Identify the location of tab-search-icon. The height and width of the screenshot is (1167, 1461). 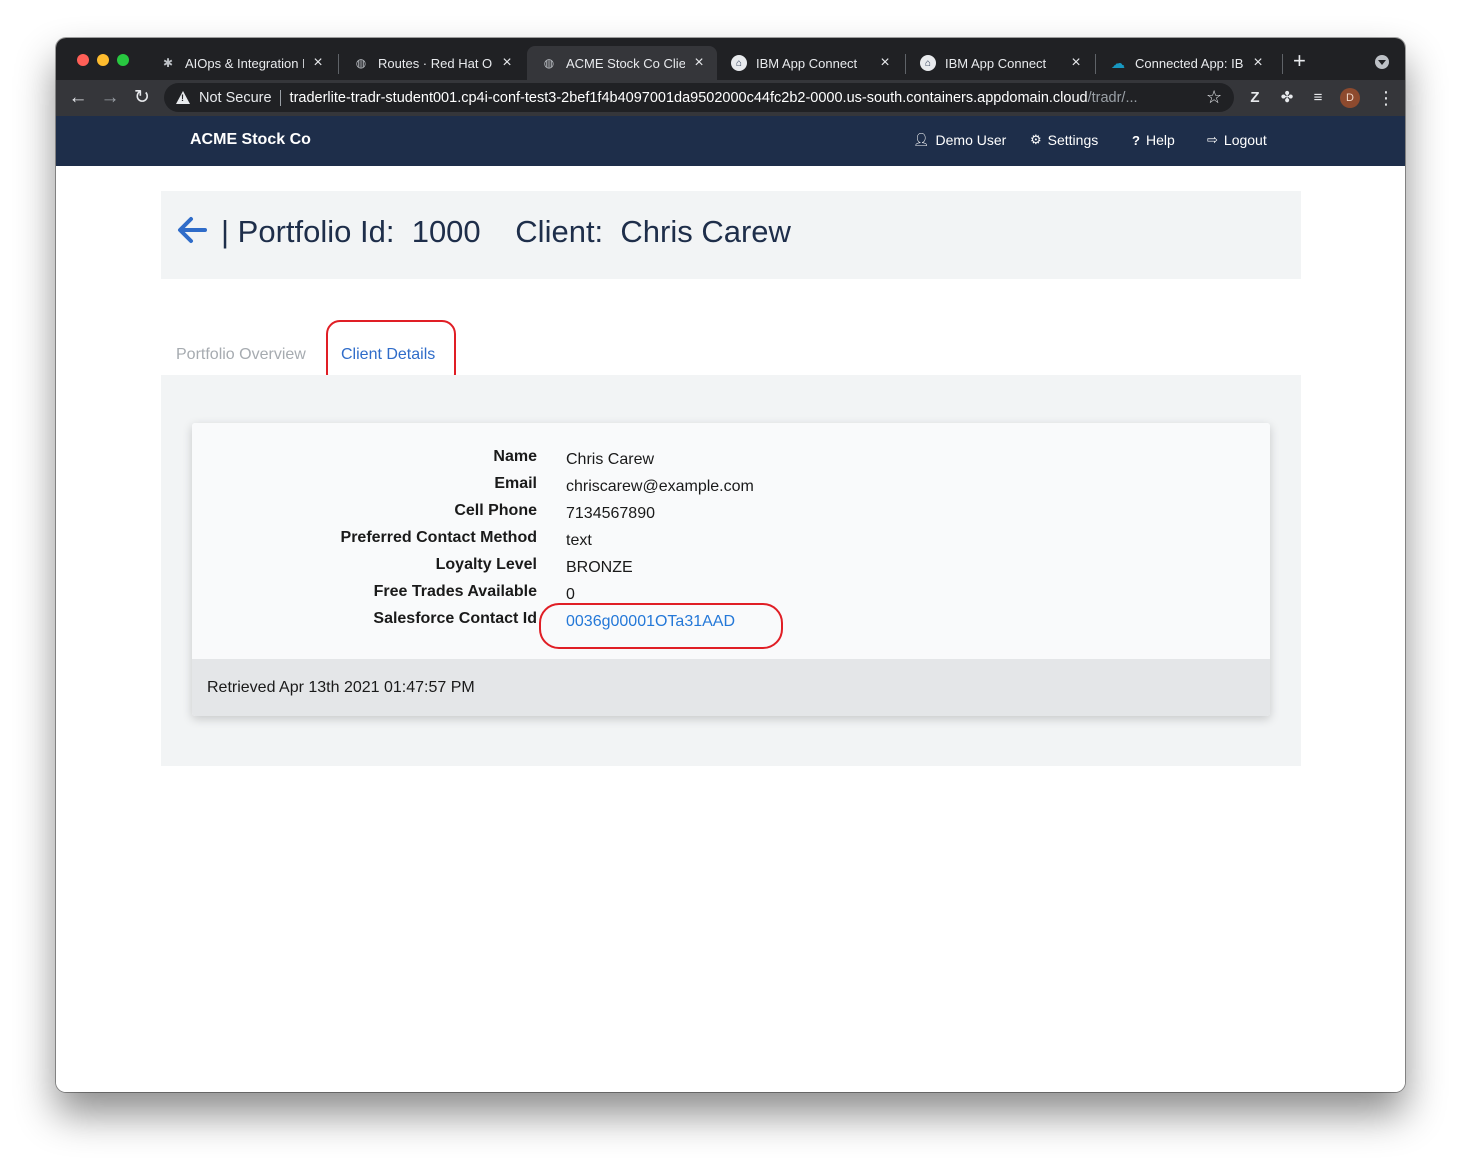
(1382, 62).